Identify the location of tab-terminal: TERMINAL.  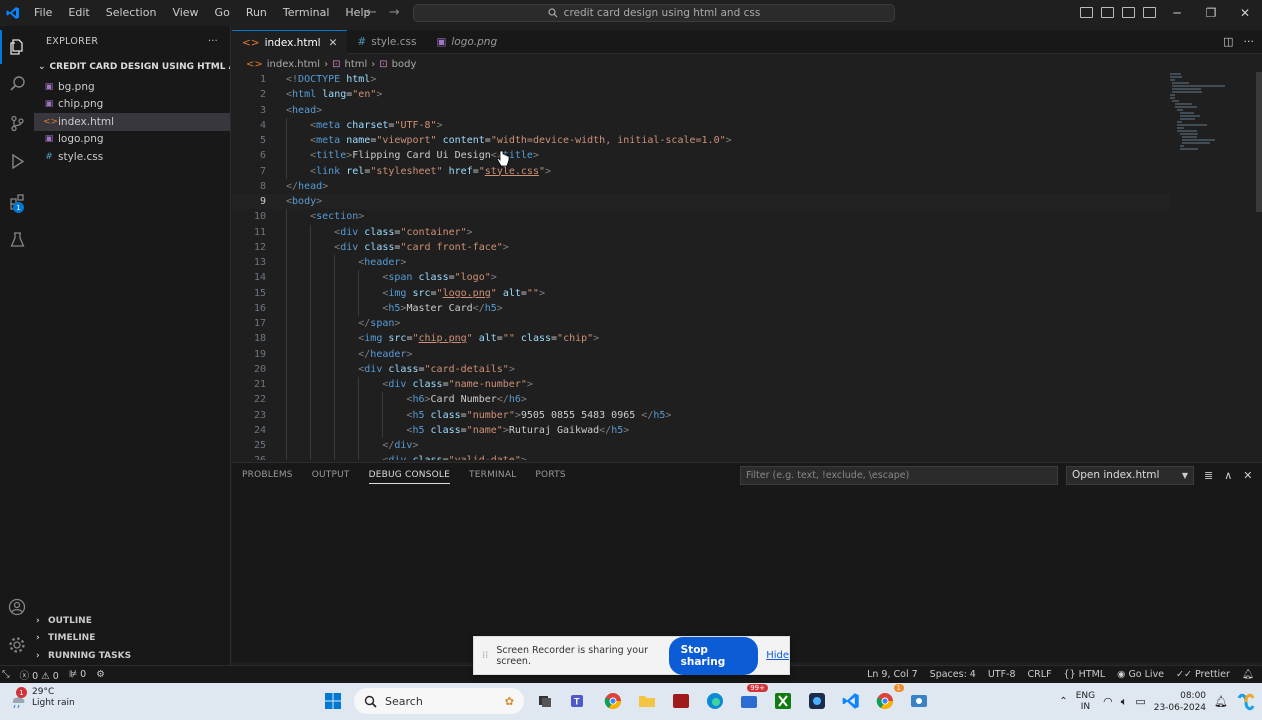
(492, 477).